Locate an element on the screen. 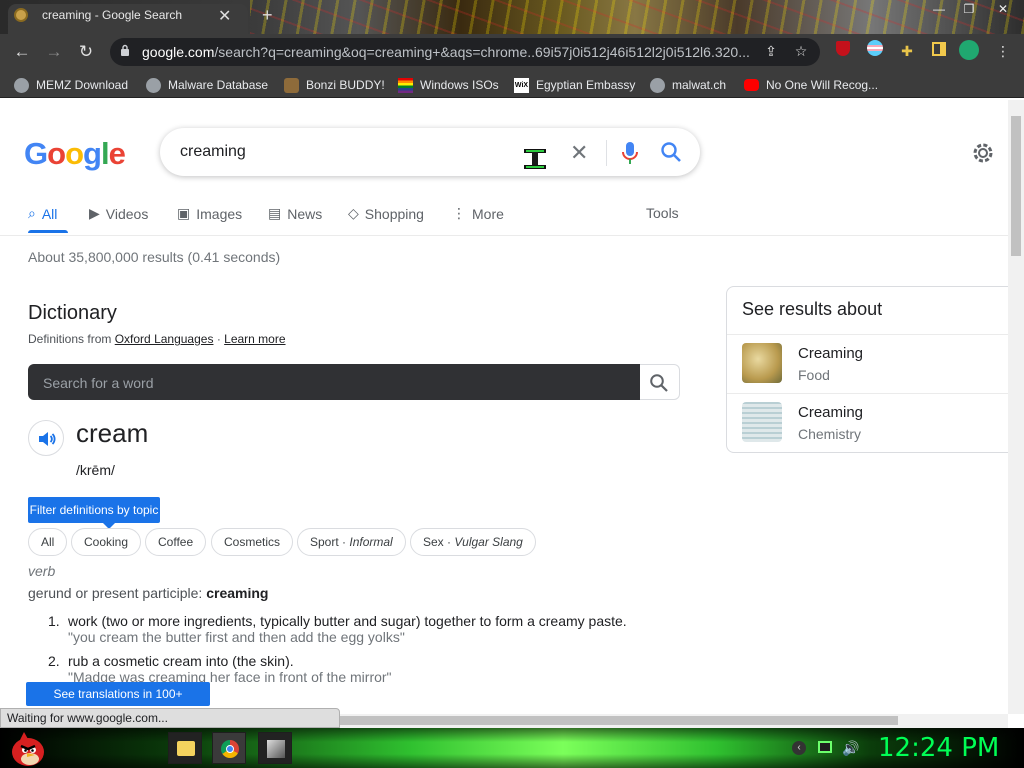 This screenshot has width=1024, height=768. profile-avatar is located at coordinates (969, 51).